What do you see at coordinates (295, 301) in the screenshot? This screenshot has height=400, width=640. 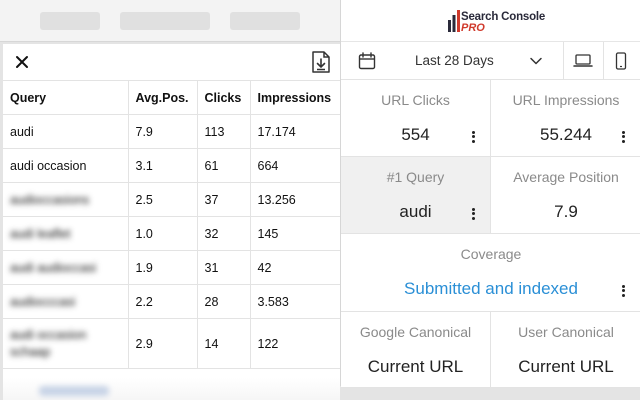 I see `impressions-cell: 3.583` at bounding box center [295, 301].